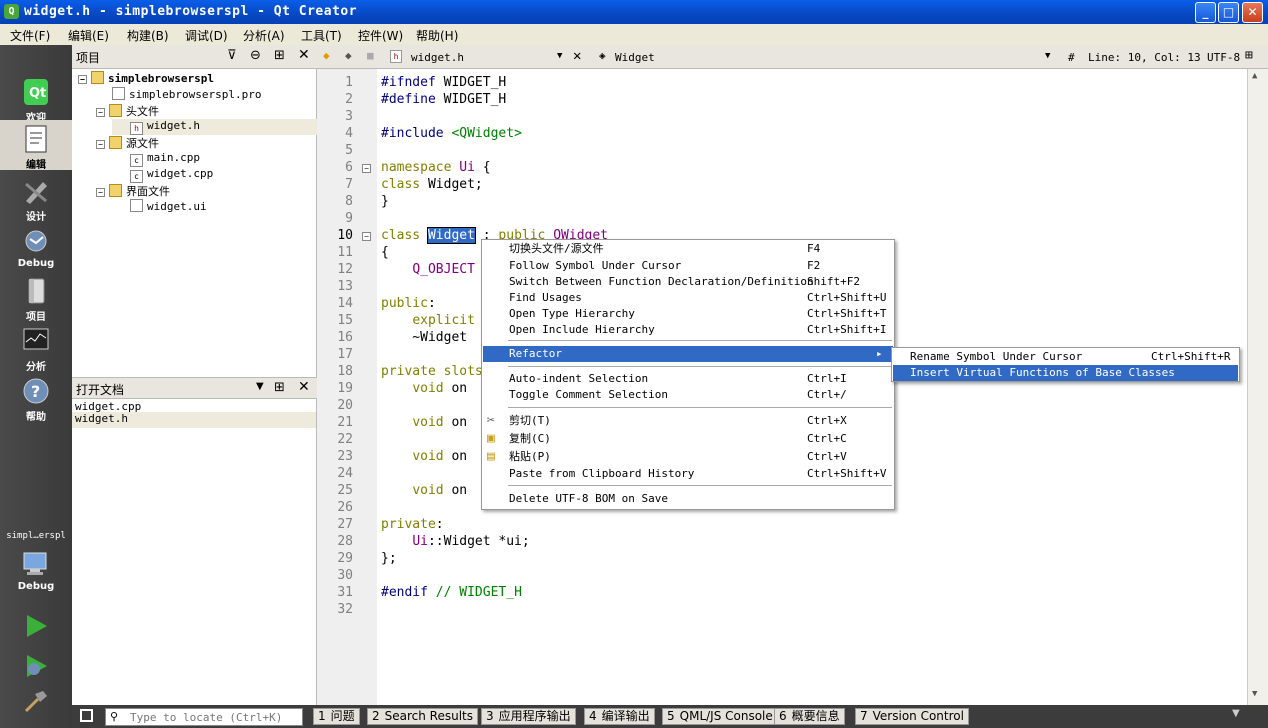  What do you see at coordinates (688, 330) in the screenshot?
I see `context-menu-item: Open Include Hierarchy Ctrl+Shift+I` at bounding box center [688, 330].